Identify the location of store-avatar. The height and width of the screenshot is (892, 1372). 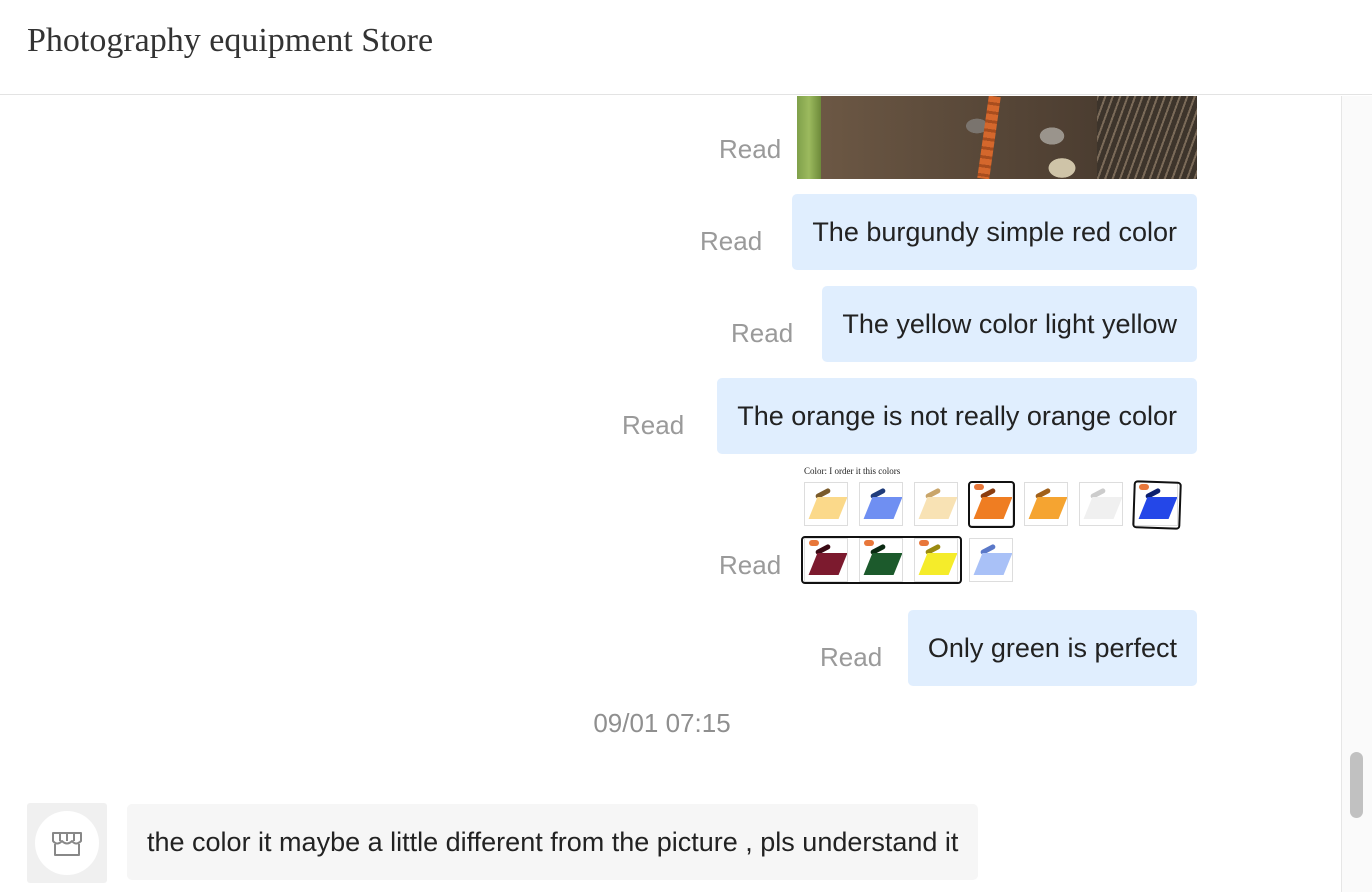
(67, 843).